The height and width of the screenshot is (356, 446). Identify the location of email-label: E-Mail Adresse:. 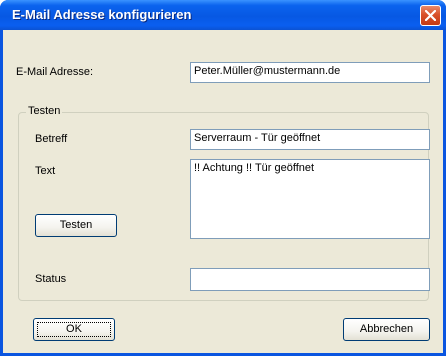
(55, 72).